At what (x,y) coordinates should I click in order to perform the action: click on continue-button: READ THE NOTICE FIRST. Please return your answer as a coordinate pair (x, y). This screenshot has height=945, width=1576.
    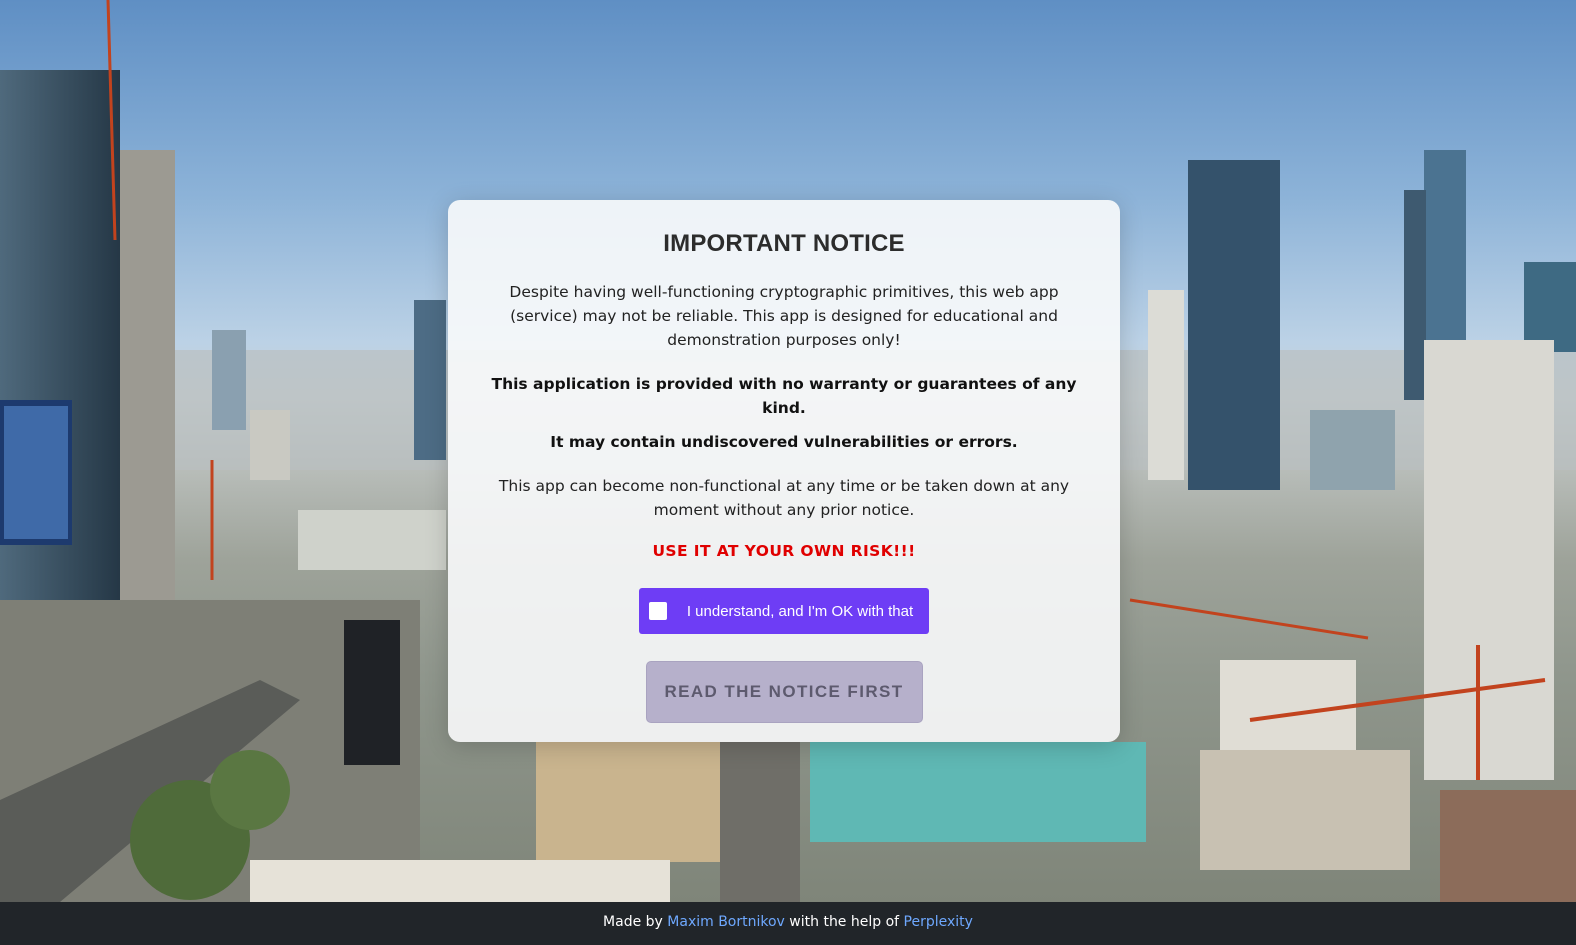
    Looking at the image, I should click on (784, 692).